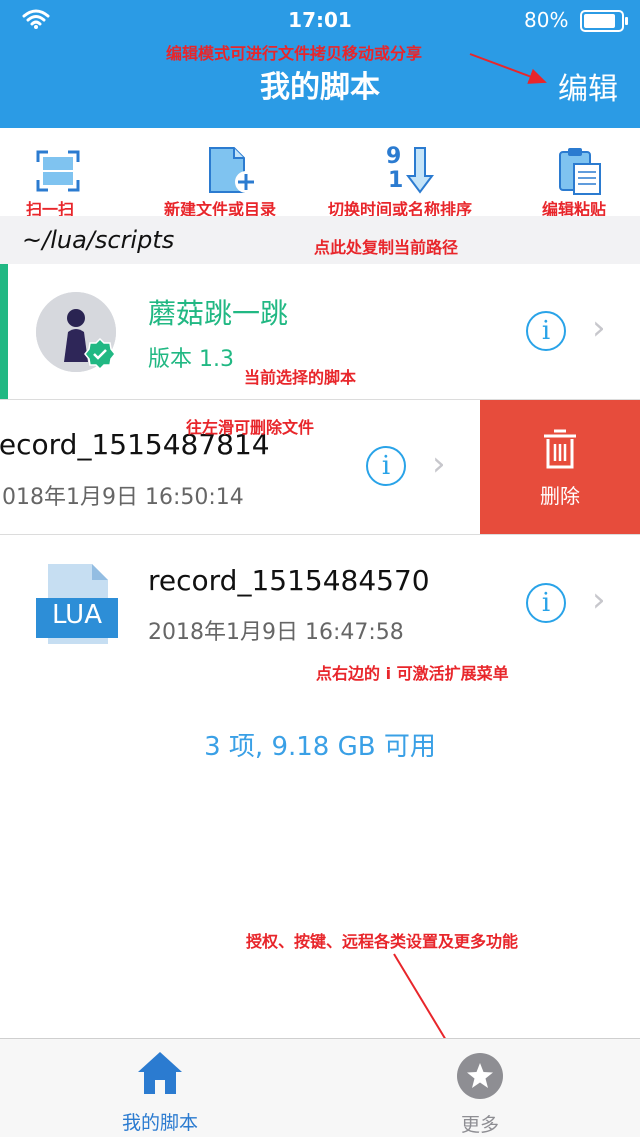 Image resolution: width=640 pixels, height=1137 pixels. Describe the element at coordinates (98, 240) in the screenshot. I see `current-path: ~/lua/scripts` at that location.